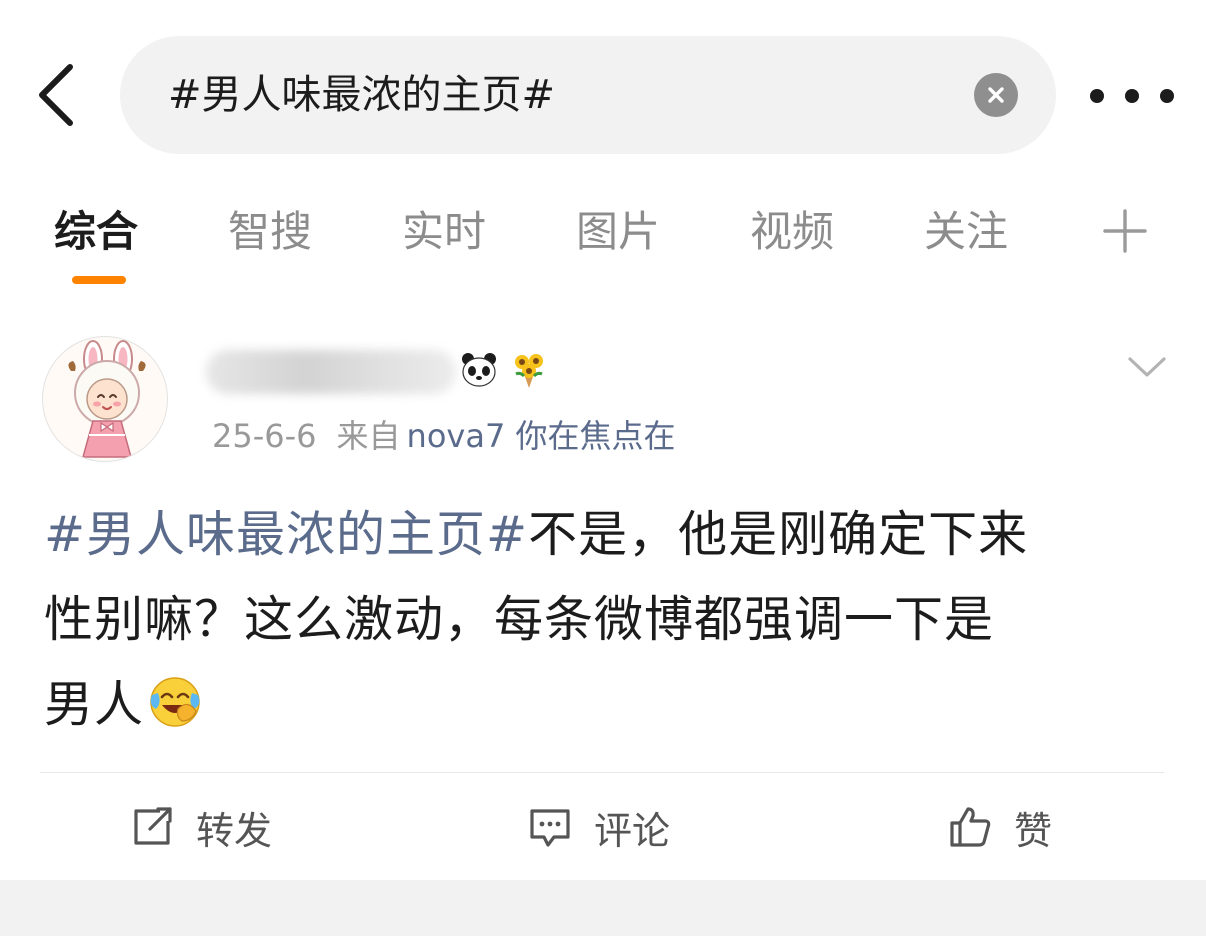  What do you see at coordinates (529, 371) in the screenshot?
I see `bouquet-icon` at bounding box center [529, 371].